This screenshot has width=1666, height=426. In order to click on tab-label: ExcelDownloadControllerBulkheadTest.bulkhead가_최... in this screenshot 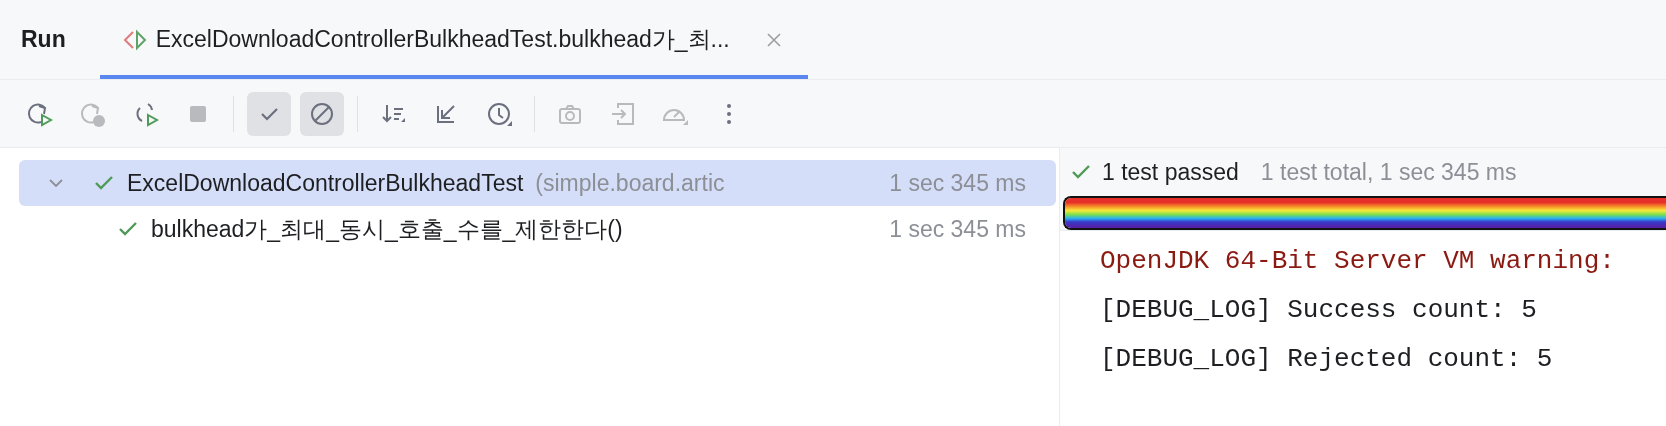, I will do `click(442, 39)`.